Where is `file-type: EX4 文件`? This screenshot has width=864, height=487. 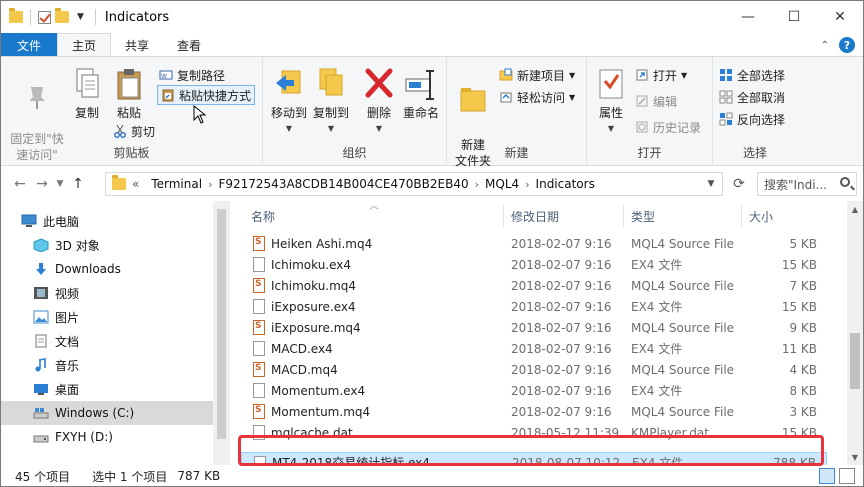 file-type: EX4 文件 is located at coordinates (657, 391).